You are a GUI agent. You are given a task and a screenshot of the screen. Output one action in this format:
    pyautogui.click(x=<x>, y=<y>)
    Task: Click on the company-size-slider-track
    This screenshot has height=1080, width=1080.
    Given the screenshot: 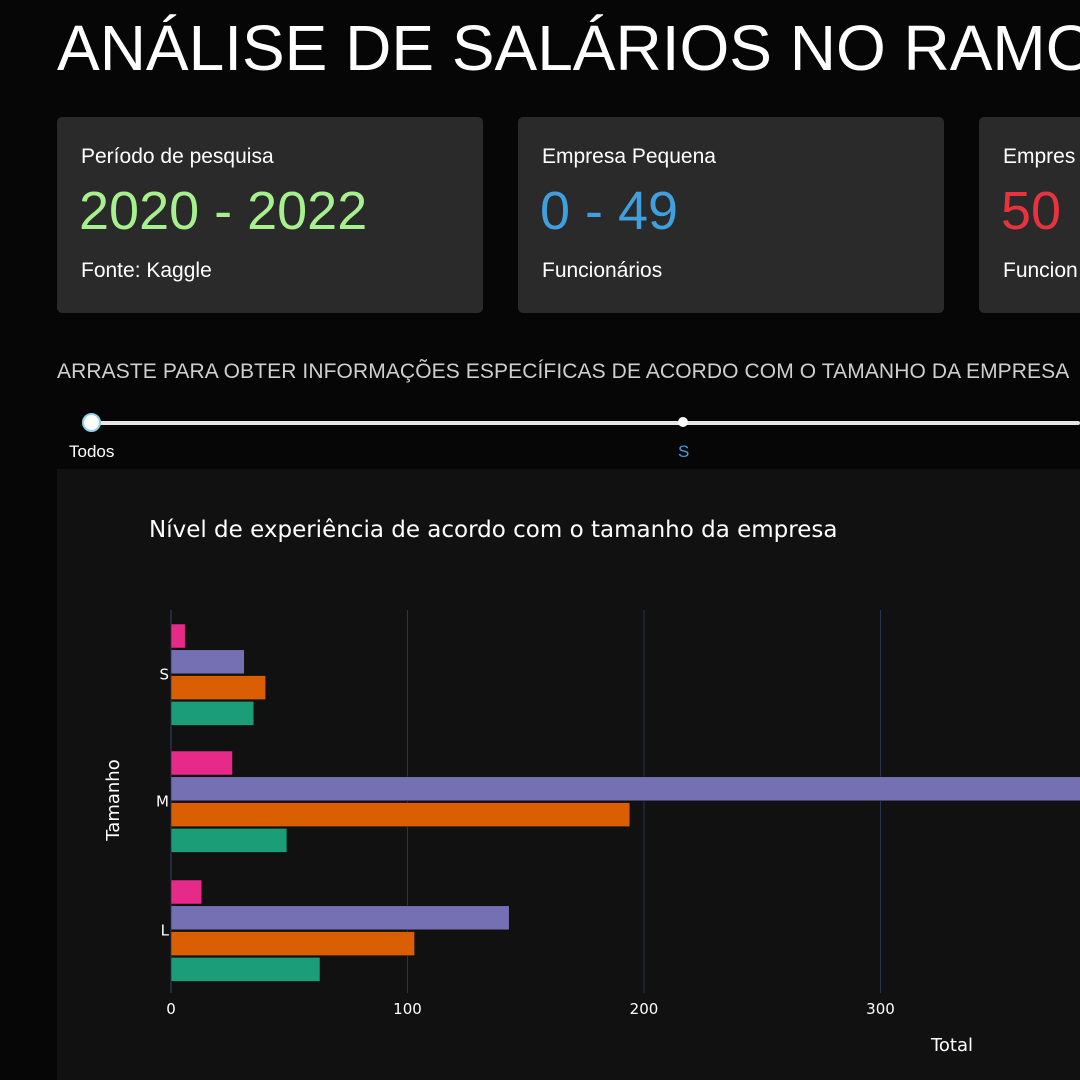 What is the action you would take?
    pyautogui.click(x=585, y=423)
    